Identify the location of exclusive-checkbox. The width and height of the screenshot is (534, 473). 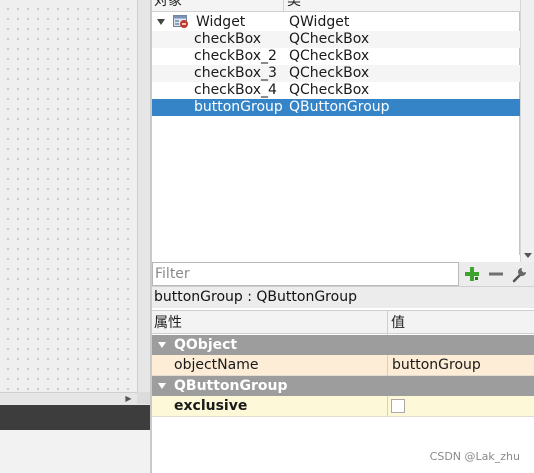
(398, 406).